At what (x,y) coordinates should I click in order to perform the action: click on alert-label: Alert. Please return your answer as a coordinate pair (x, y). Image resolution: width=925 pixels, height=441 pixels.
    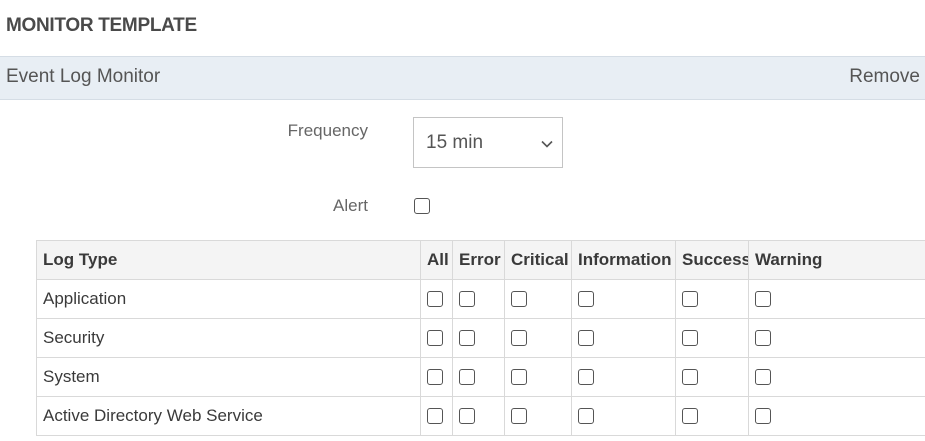
    Looking at the image, I should click on (350, 205).